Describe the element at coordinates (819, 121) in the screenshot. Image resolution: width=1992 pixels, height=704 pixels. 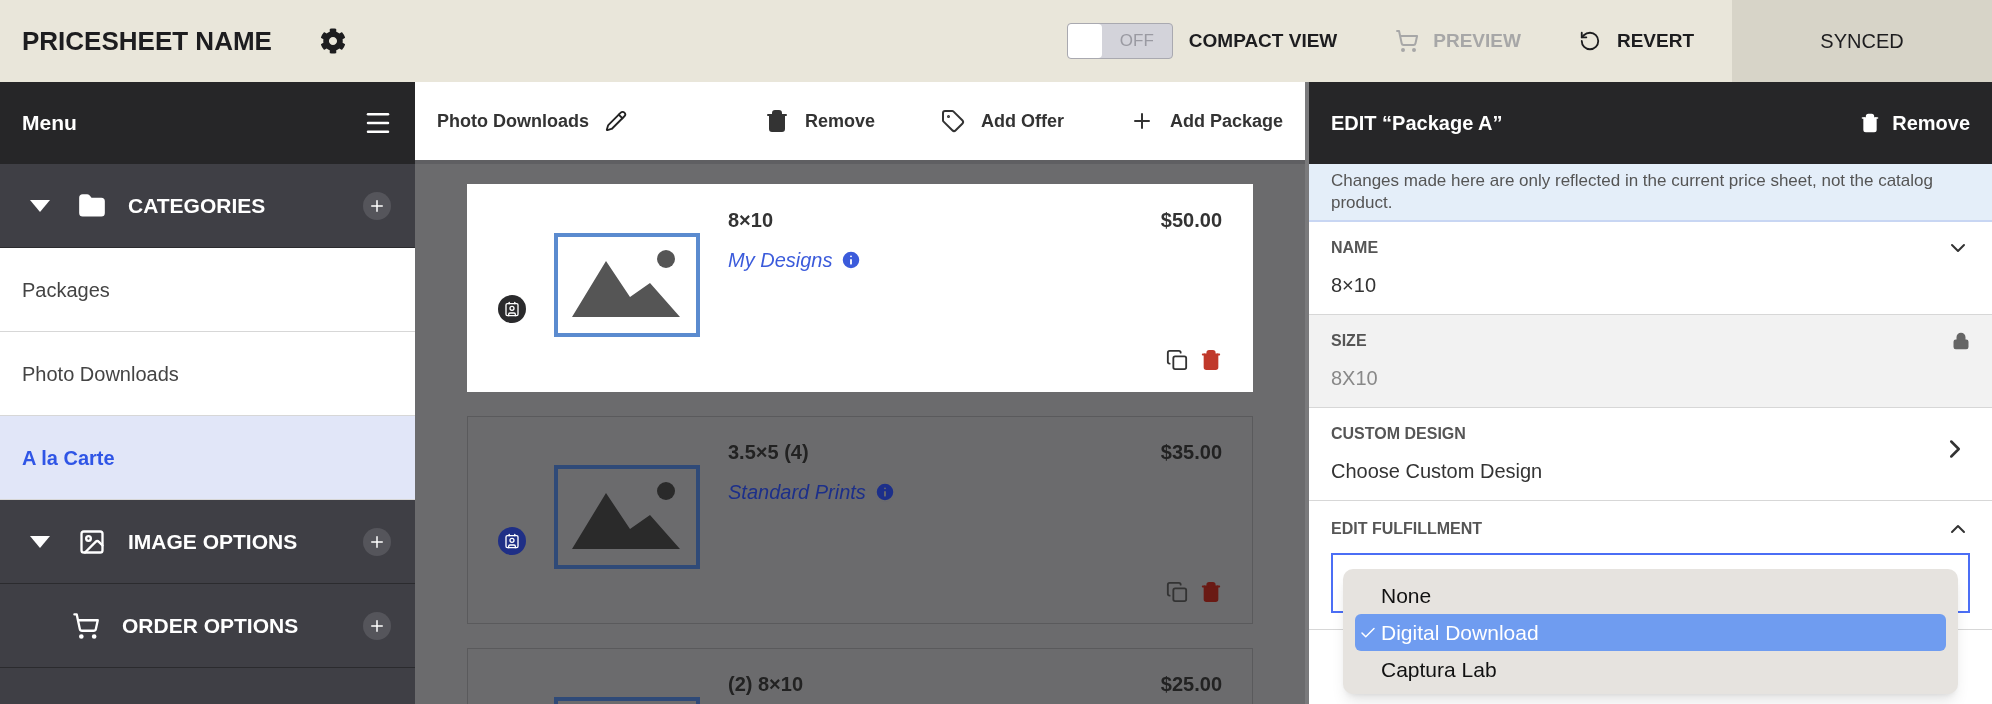
I see `toolbar-button: Remove` at that location.